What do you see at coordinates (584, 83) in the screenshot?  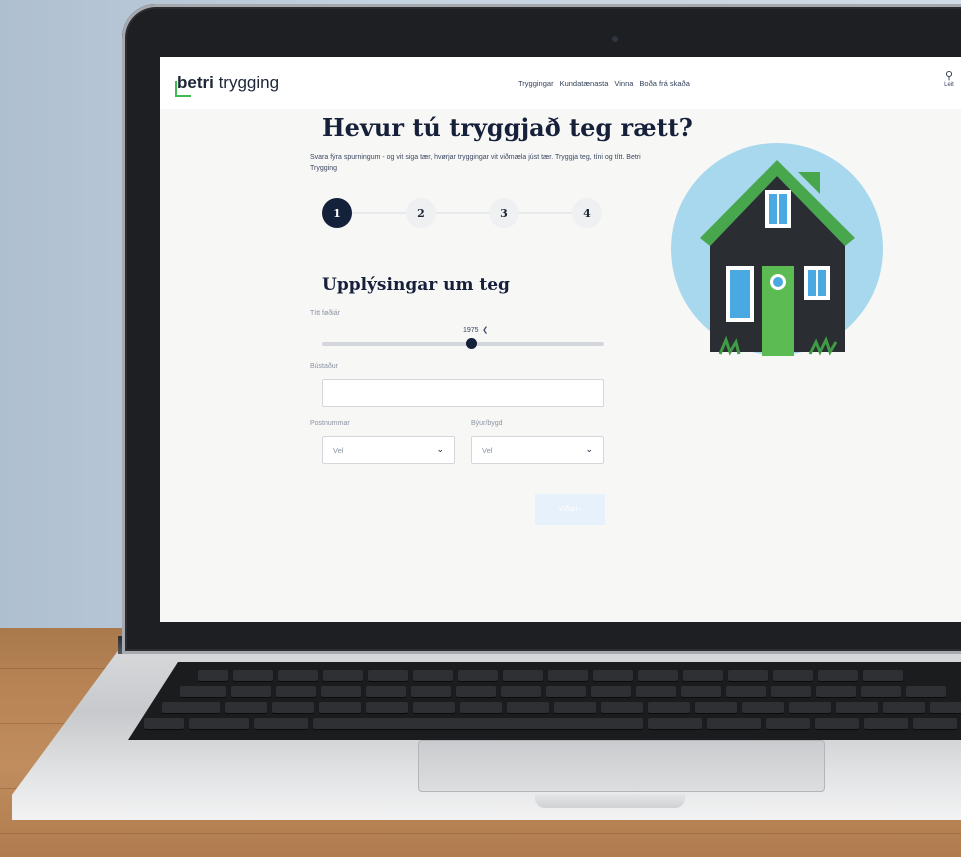 I see `nav-item-kundataenasta: Kundatænasta` at bounding box center [584, 83].